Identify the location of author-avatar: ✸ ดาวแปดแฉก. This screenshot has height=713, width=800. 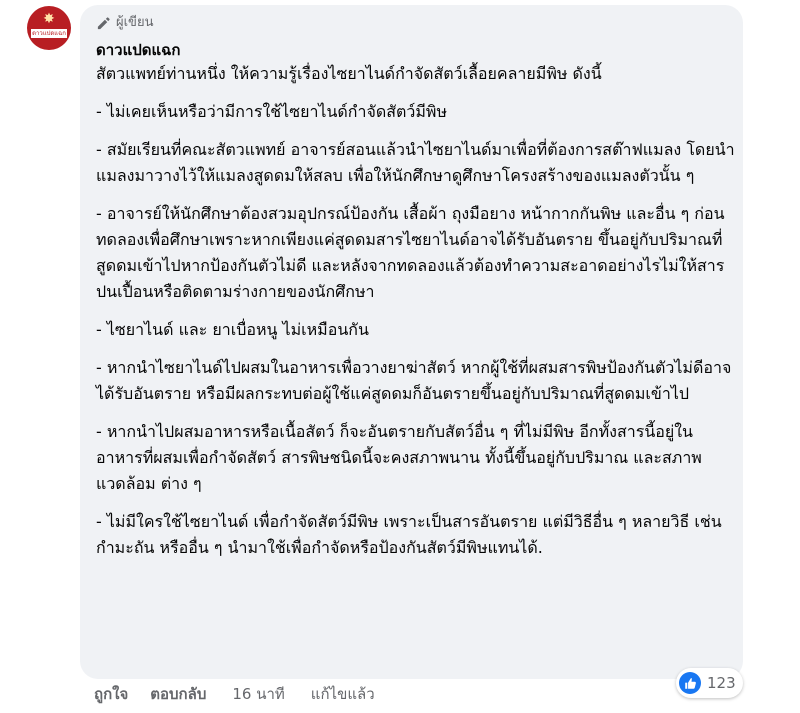
(49, 28).